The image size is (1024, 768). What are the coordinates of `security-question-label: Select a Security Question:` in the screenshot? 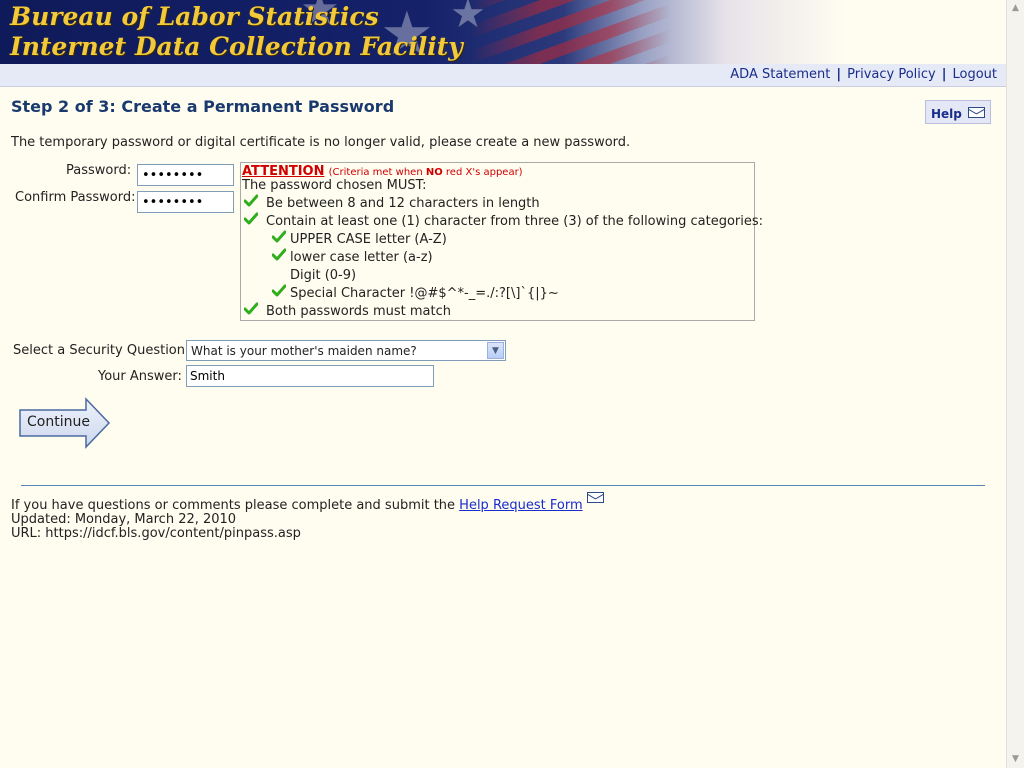 It's located at (101, 350).